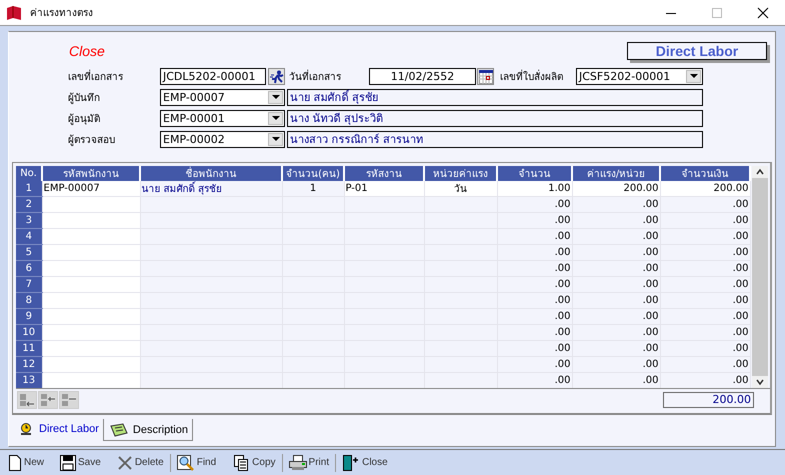  Describe the element at coordinates (495, 118) in the screenshot. I see `employee-name-field: นาง นัทวดี สุประวิติ` at that location.